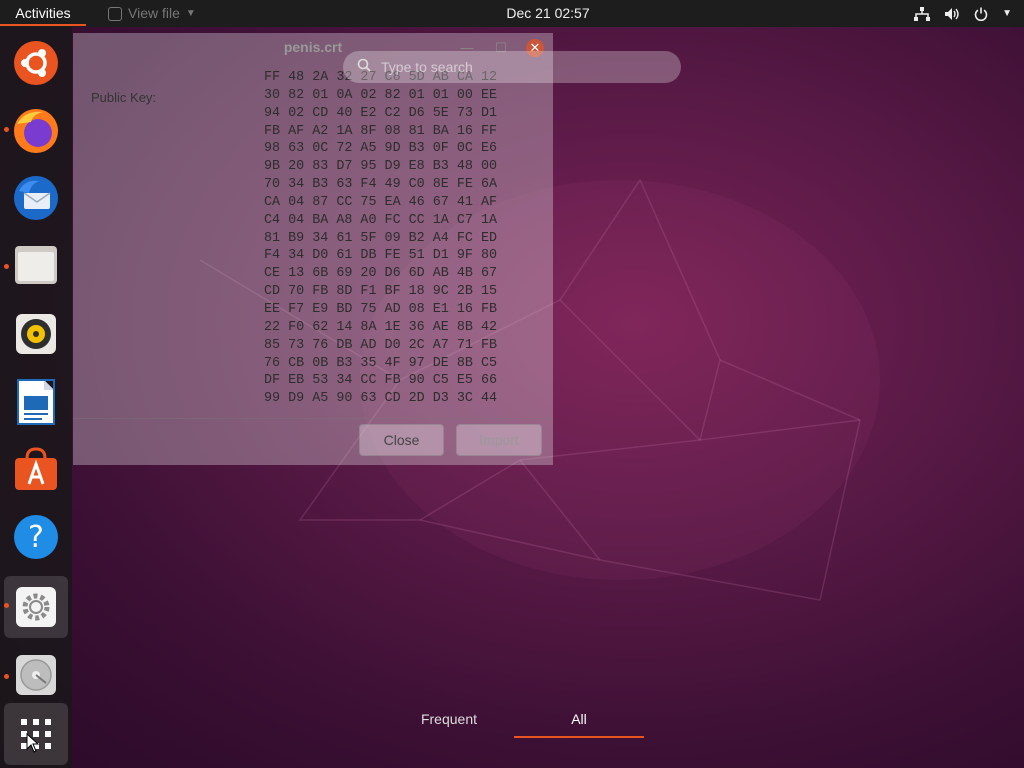 This screenshot has height=768, width=1024. I want to click on dock-item-ubuntu-software, so click(36, 469).